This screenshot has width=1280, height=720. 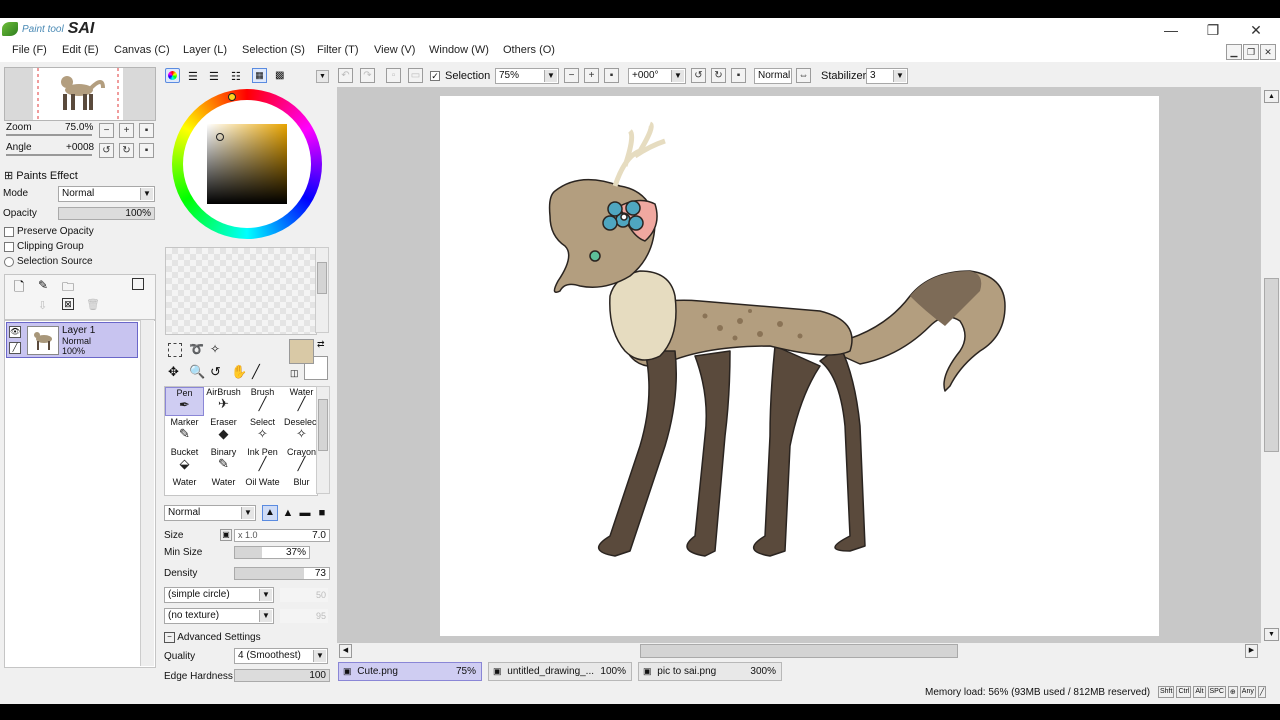 What do you see at coordinates (345, 651) in the screenshot?
I see `scroll-left-icon: ◀` at bounding box center [345, 651].